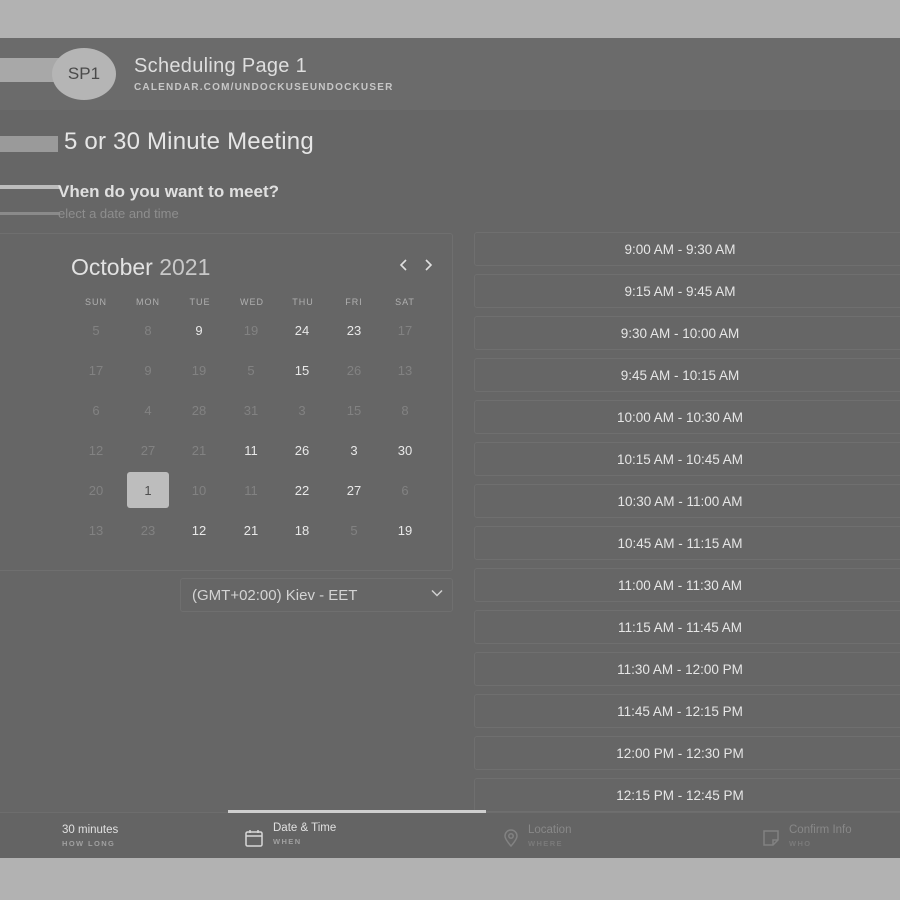 This screenshot has height=900, width=900. What do you see at coordinates (189, 141) in the screenshot?
I see `meeting-title: 5 or 30 Minute Meeting` at bounding box center [189, 141].